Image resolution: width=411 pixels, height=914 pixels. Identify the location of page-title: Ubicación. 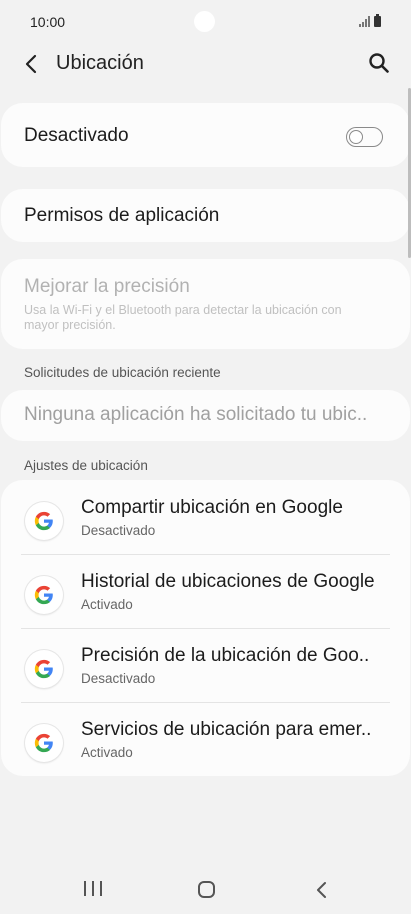
(100, 63).